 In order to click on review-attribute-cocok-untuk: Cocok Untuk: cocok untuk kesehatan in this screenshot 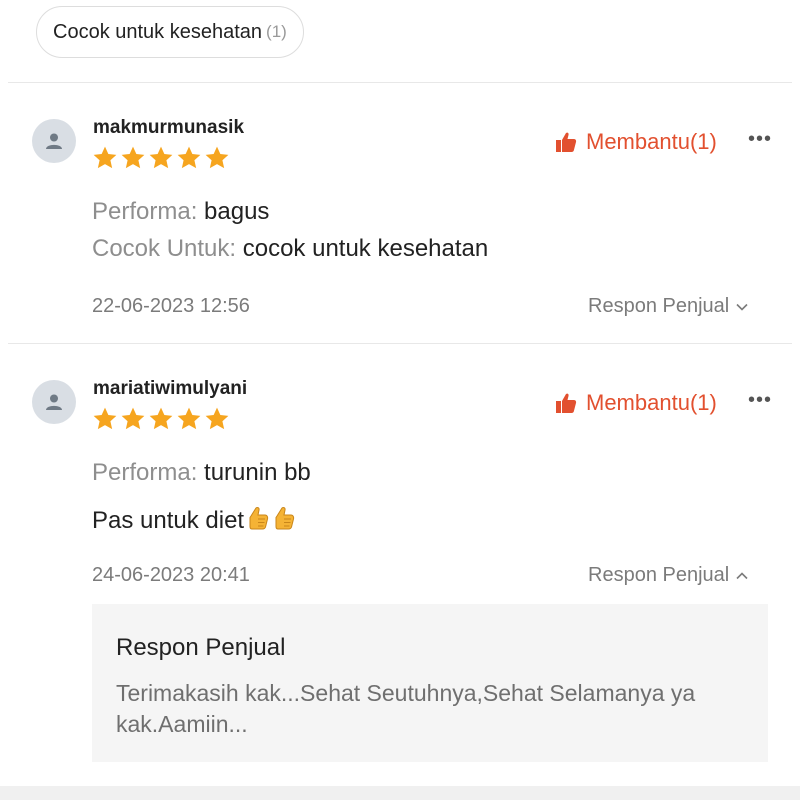, I will do `click(290, 249)`.